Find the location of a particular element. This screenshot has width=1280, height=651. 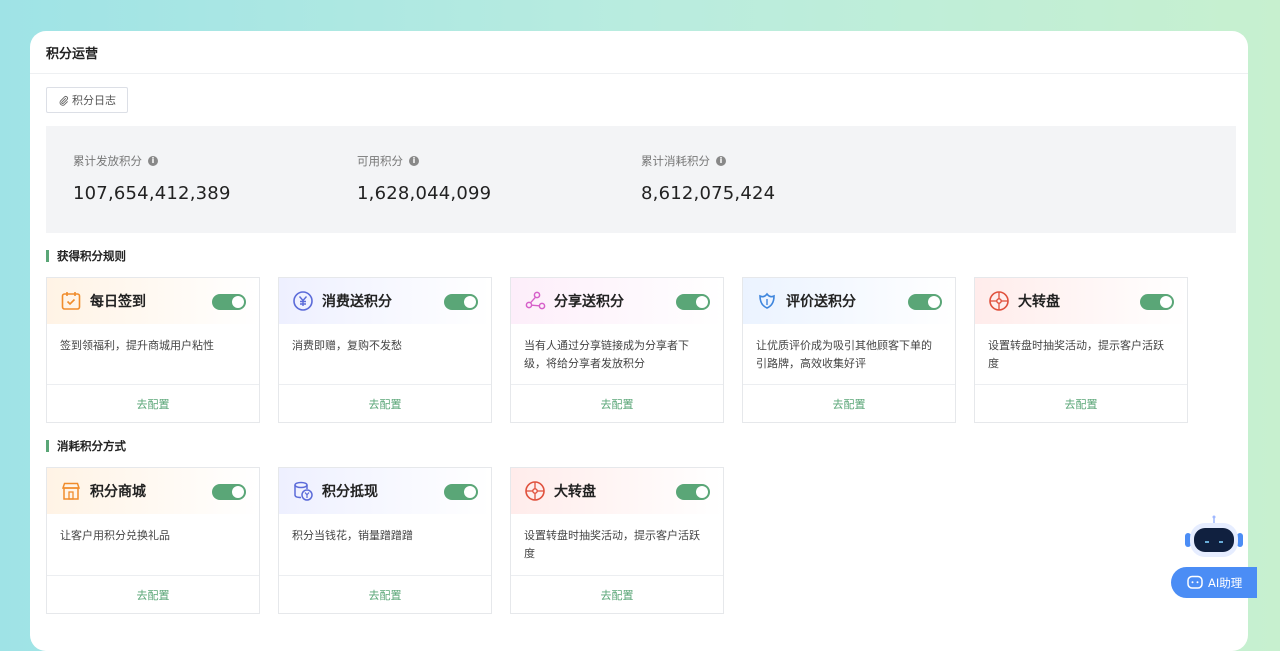

stat-label: 可用积分 is located at coordinates (380, 161).